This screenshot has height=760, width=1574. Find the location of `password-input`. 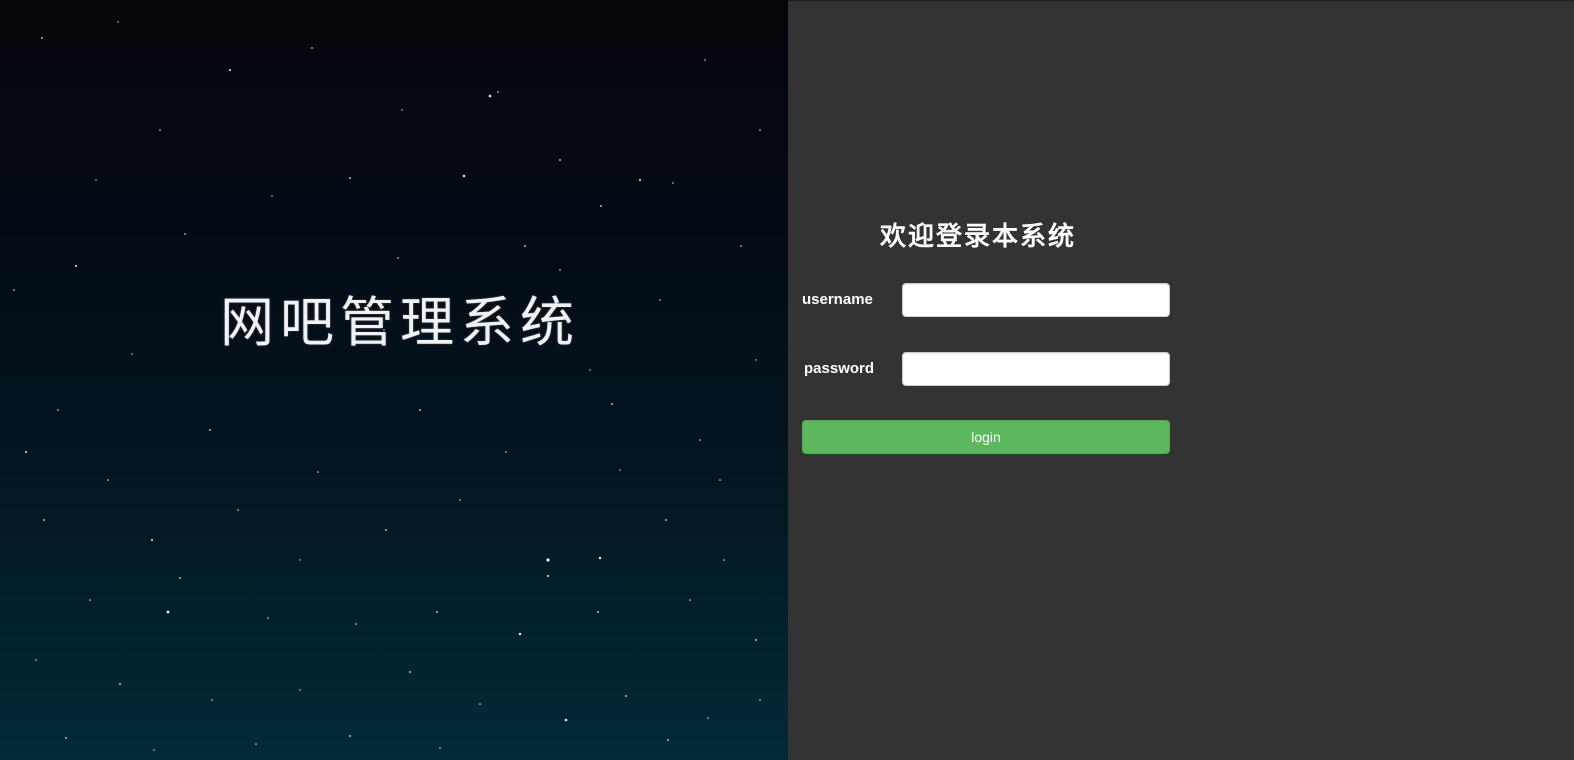

password-input is located at coordinates (1036, 369).